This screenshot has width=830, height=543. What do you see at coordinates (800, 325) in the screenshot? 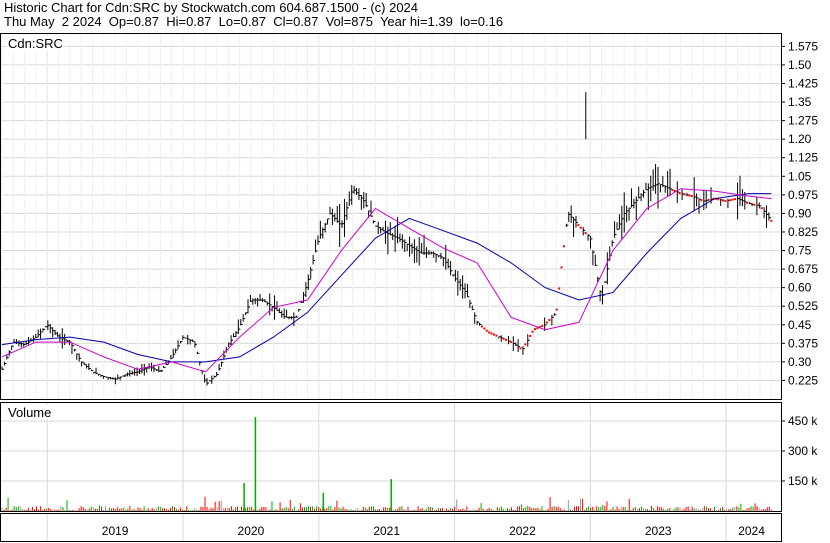
I see `price-tick-label: 0.45` at bounding box center [800, 325].